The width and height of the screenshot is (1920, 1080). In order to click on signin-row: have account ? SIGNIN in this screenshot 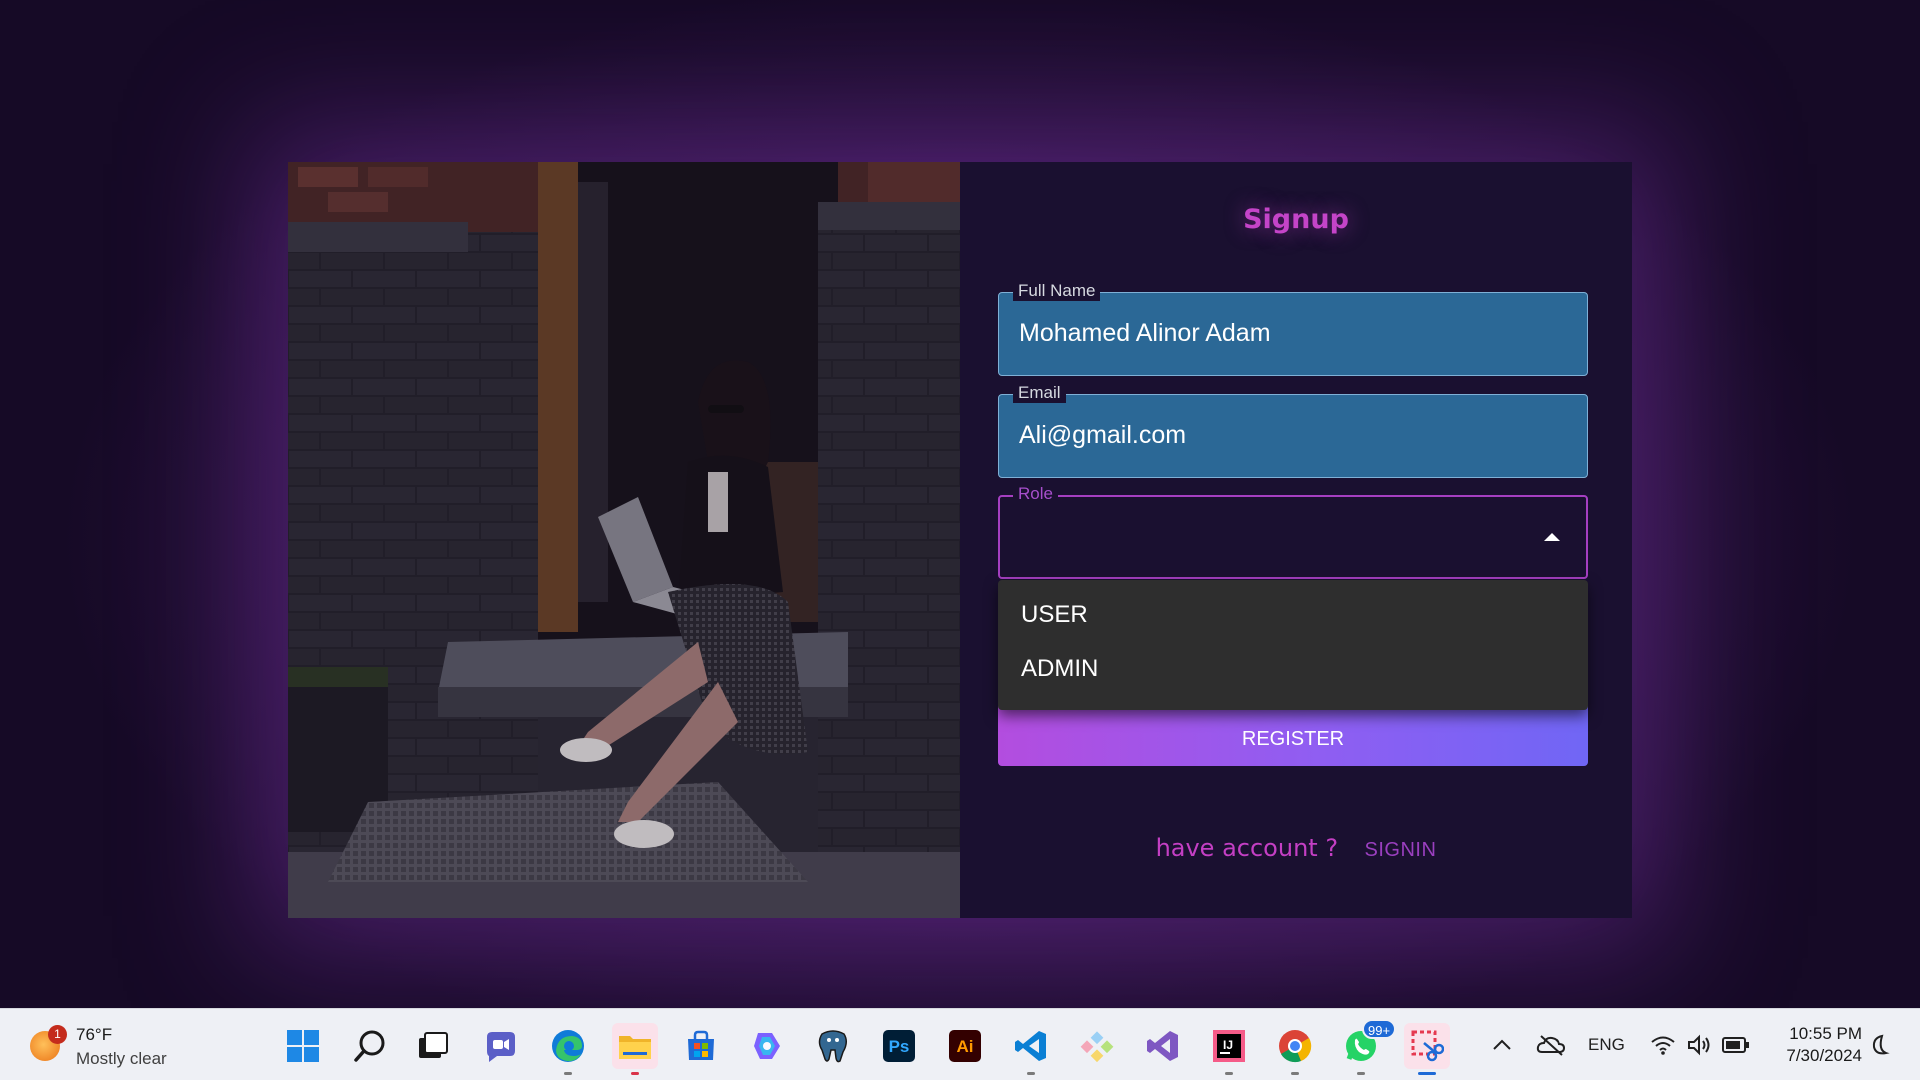, I will do `click(1296, 848)`.